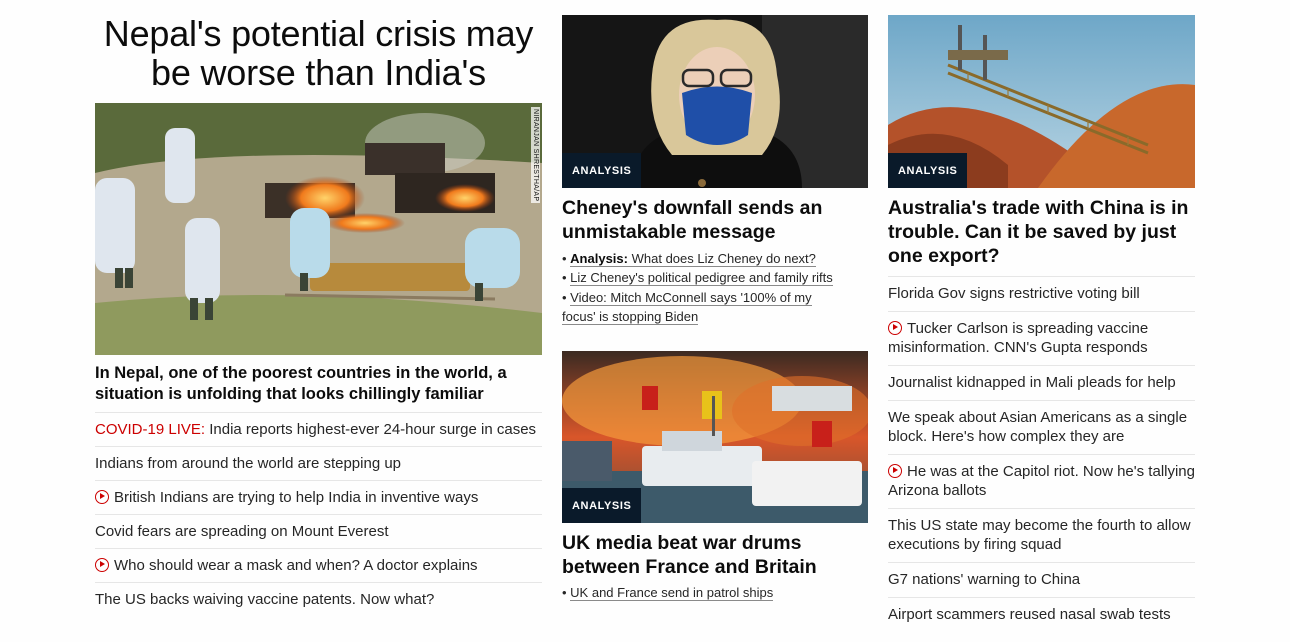 The width and height of the screenshot is (1290, 642). Describe the element at coordinates (599, 258) in the screenshot. I see `bullet-label: Analysis:` at that location.